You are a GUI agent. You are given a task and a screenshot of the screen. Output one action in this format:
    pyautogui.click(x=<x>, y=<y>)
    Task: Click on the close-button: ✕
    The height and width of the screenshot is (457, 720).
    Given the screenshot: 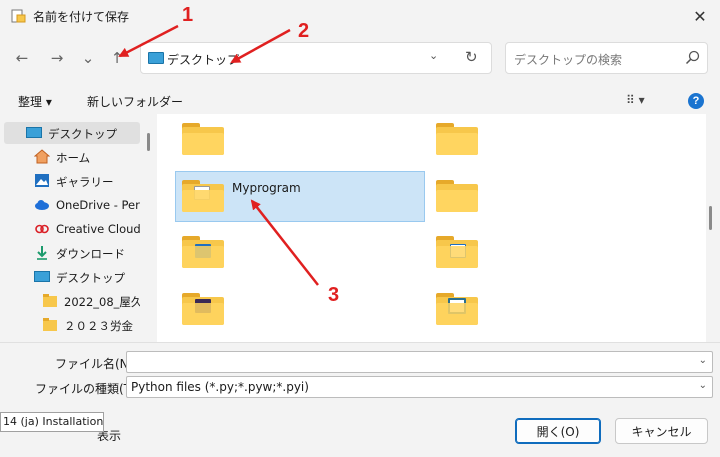 What is the action you would take?
    pyautogui.click(x=700, y=16)
    